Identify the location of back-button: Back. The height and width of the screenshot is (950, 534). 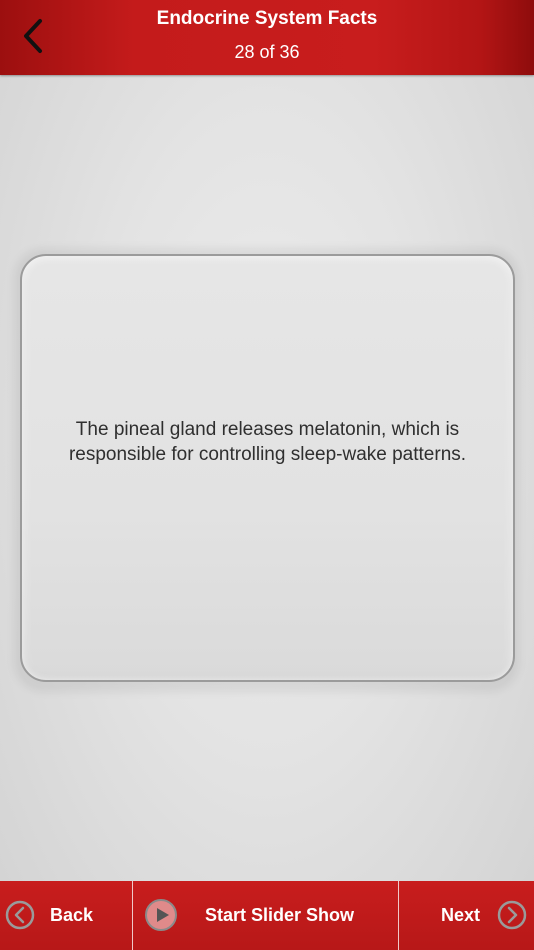
(66, 915).